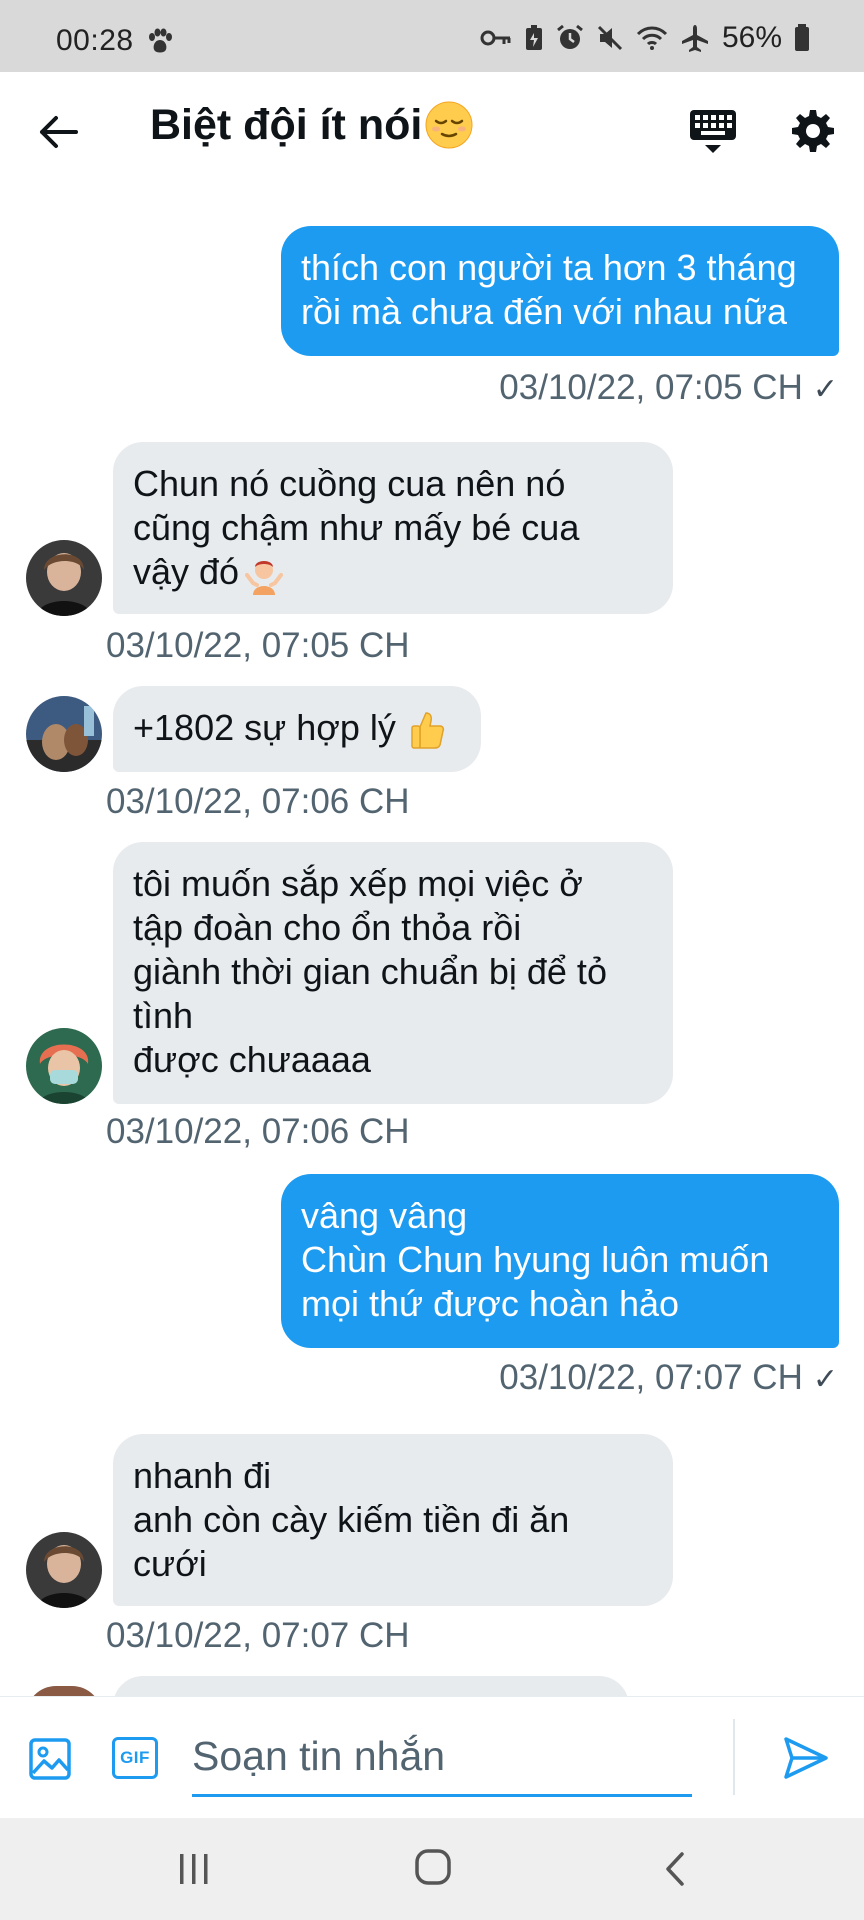 The image size is (864, 1920). What do you see at coordinates (50, 1759) in the screenshot?
I see `image-icon` at bounding box center [50, 1759].